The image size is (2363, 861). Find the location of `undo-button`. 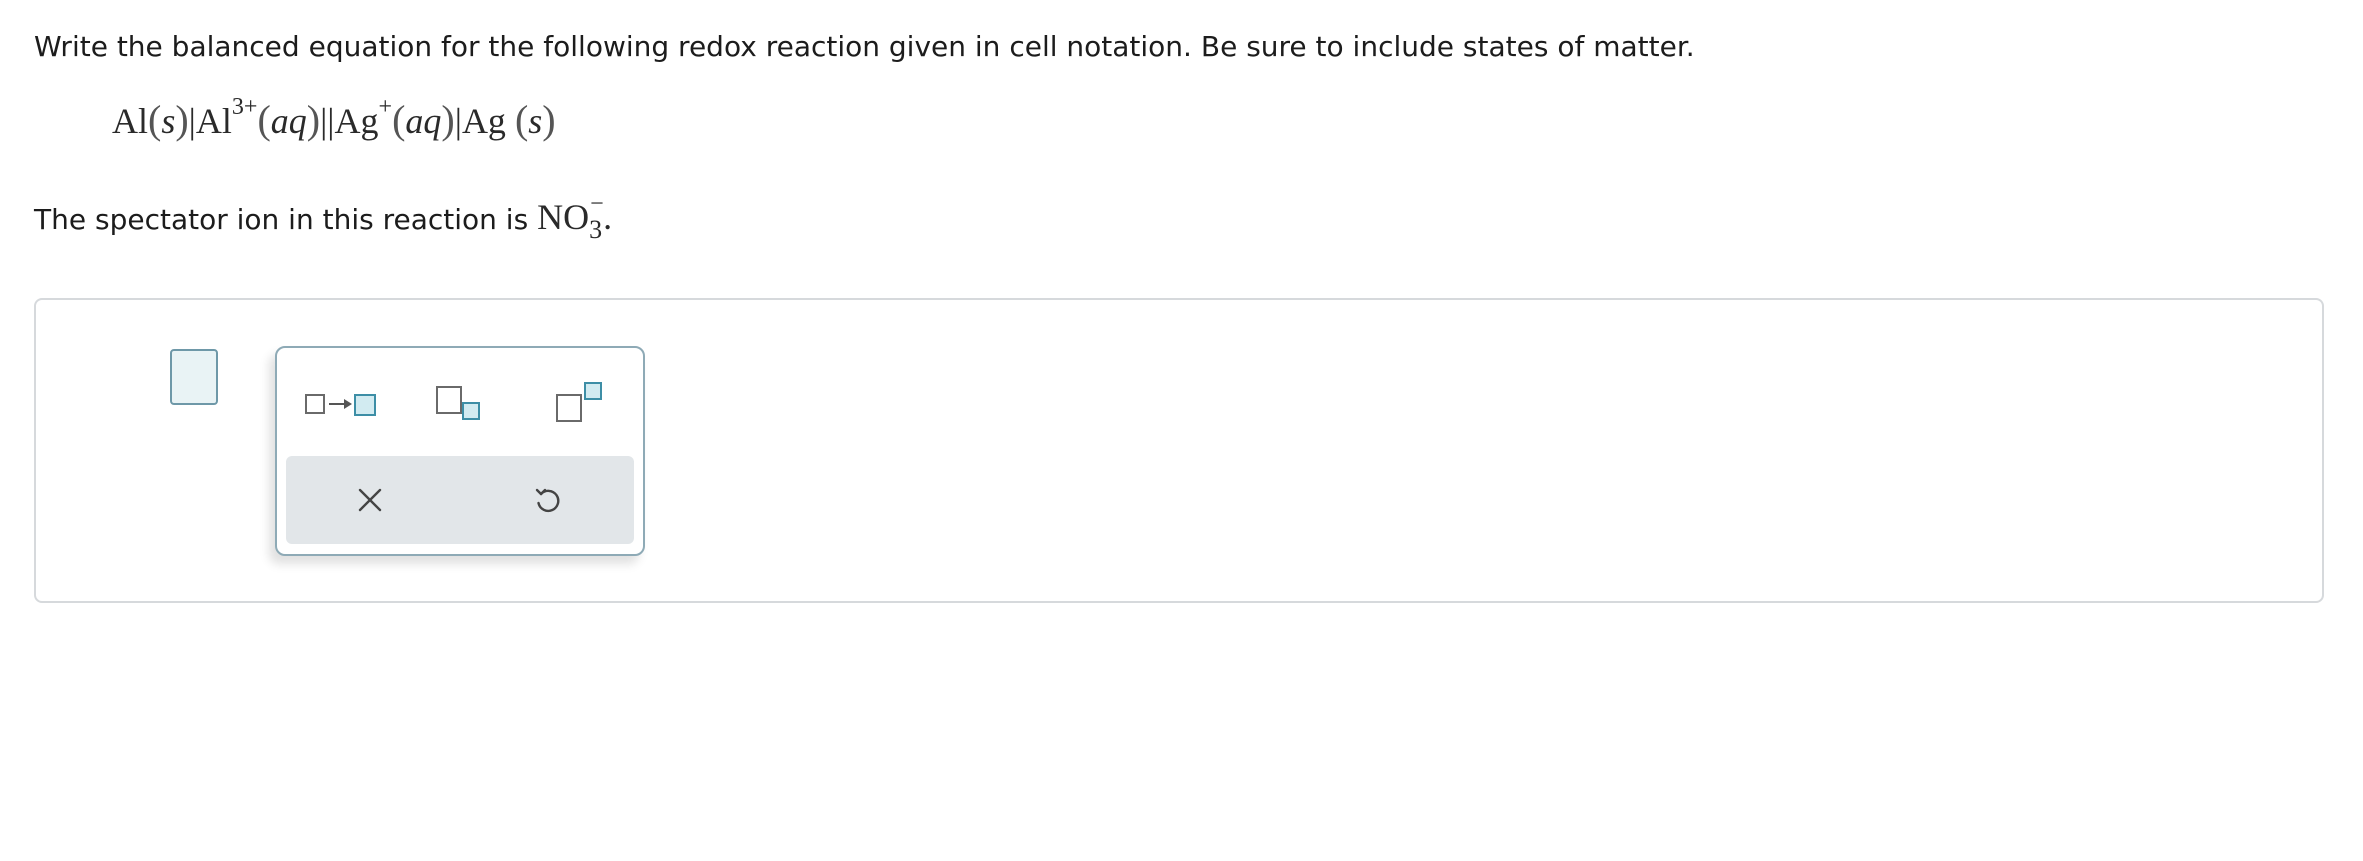

undo-button is located at coordinates (548, 500).